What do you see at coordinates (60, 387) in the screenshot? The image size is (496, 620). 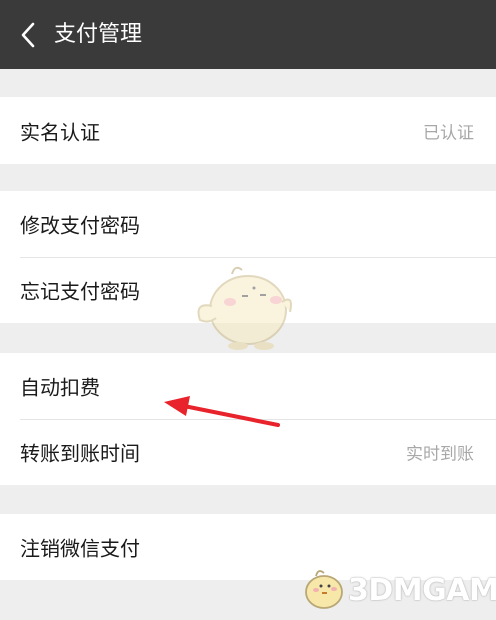 I see `row-label: 自动扣费` at bounding box center [60, 387].